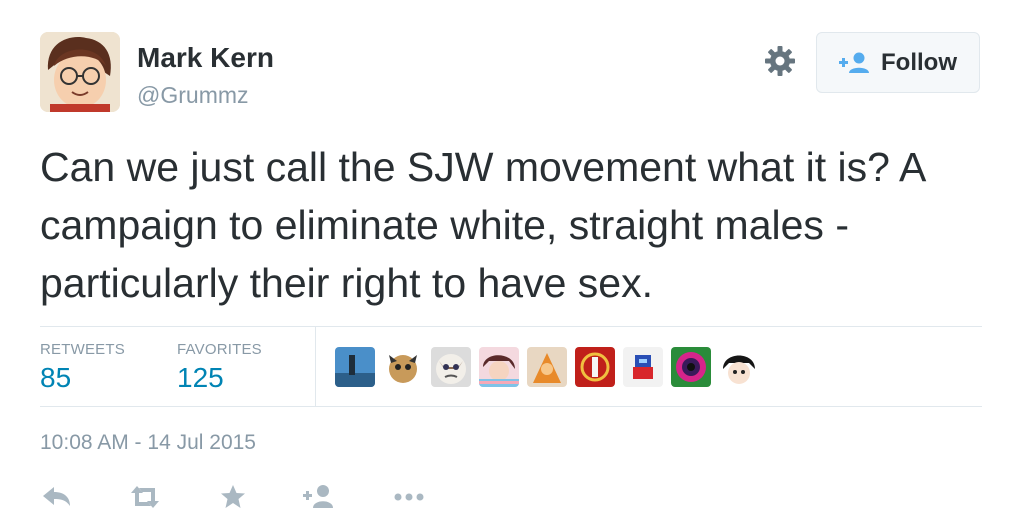 This screenshot has width=1024, height=530. I want to click on follow-button-label: Follow, so click(919, 62).